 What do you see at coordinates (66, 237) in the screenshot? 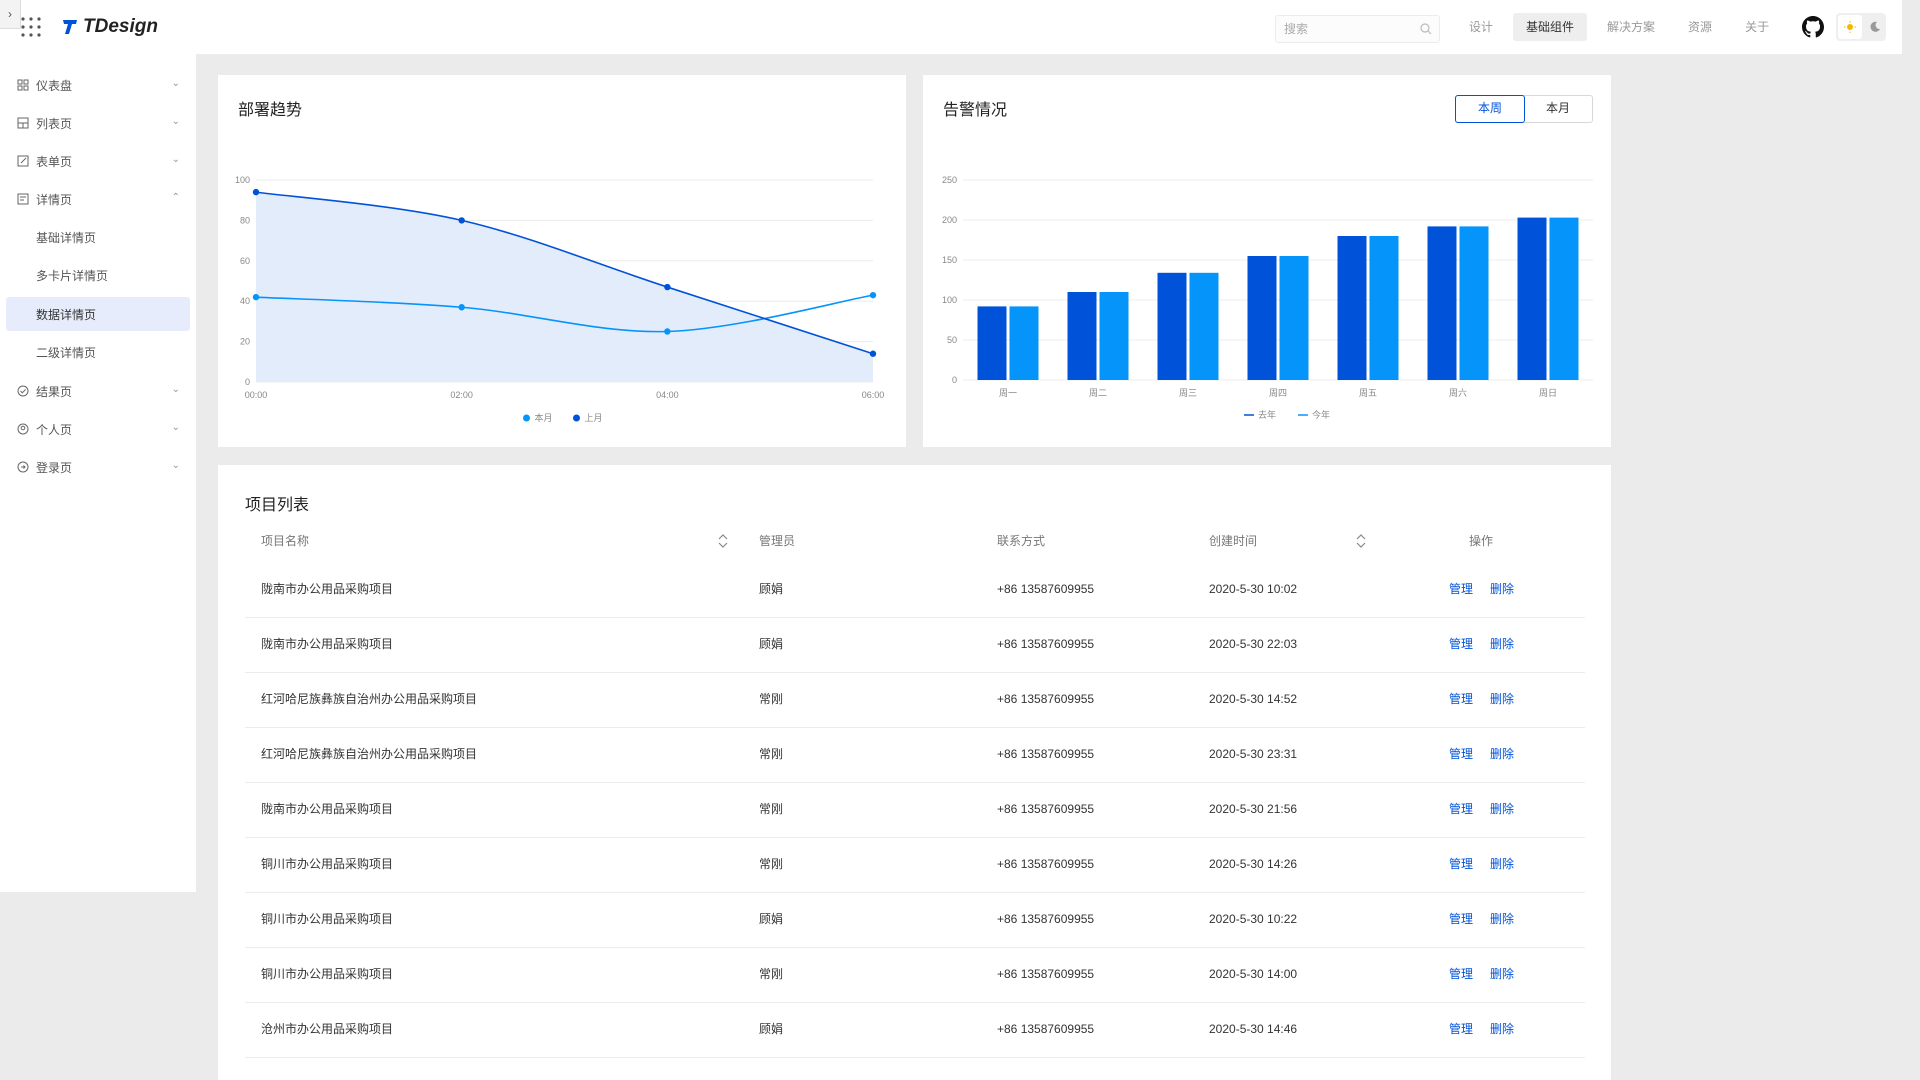
I see `sidebar-item-label: 基础详情页` at bounding box center [66, 237].